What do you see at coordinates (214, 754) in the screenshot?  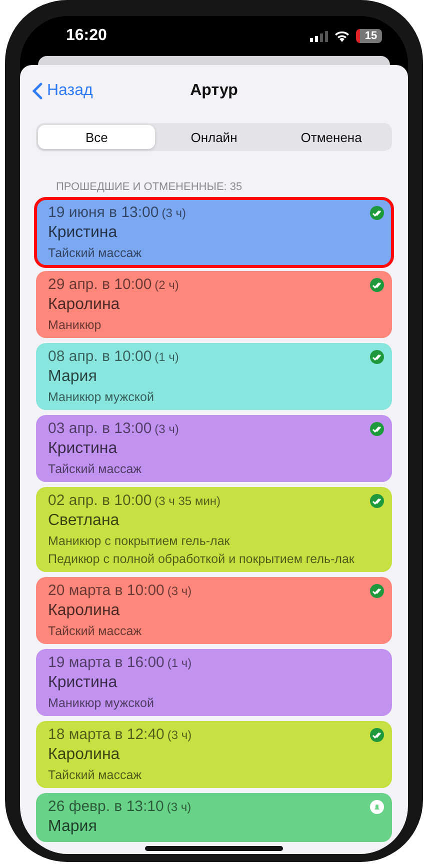 I see `appointment-card: 18 марта в 12:40 (3 ч) Каролина Тайский массаж` at bounding box center [214, 754].